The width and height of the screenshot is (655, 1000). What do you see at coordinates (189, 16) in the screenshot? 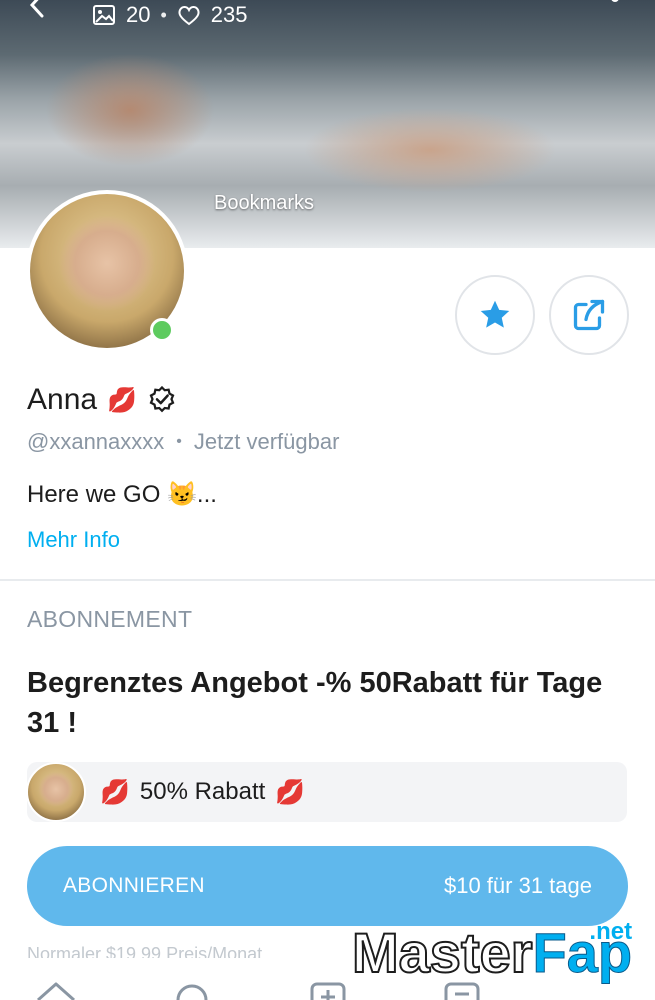
I see `heart-icon` at bounding box center [189, 16].